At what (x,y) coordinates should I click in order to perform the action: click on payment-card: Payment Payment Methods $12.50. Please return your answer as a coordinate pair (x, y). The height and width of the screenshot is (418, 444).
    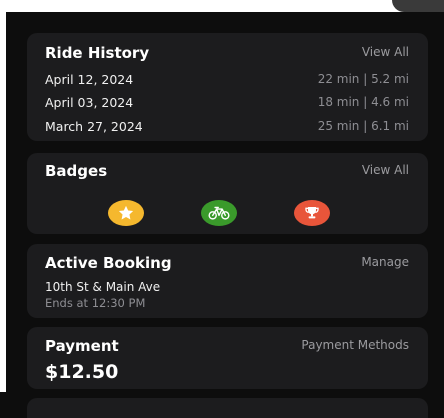
    Looking at the image, I should click on (227, 358).